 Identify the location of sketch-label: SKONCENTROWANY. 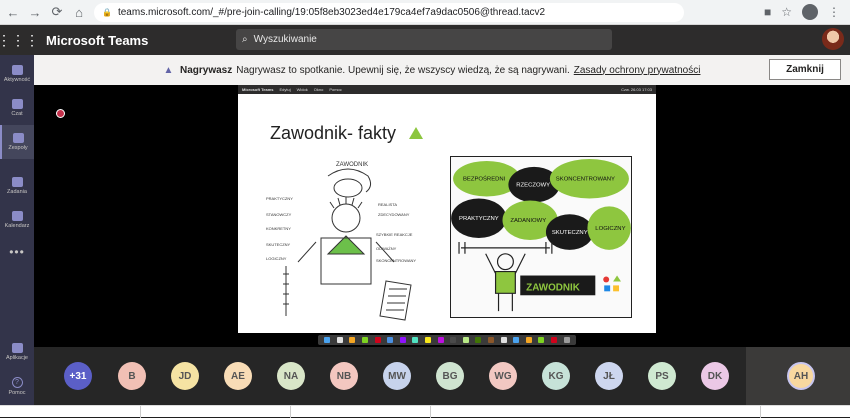
(396, 260).